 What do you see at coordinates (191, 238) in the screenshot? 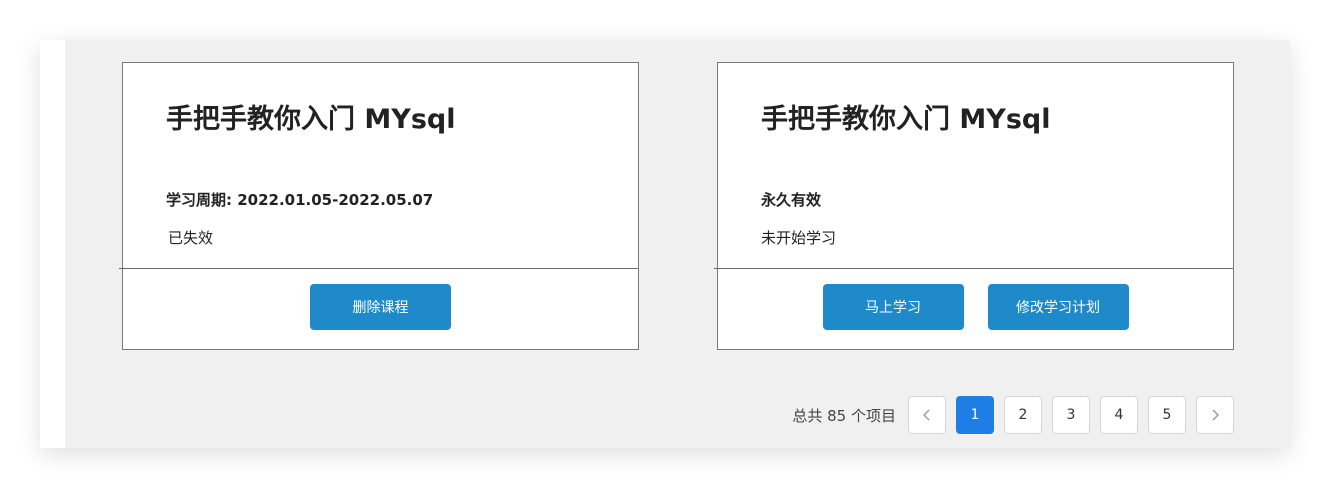
I see `course-status: 已失效` at bounding box center [191, 238].